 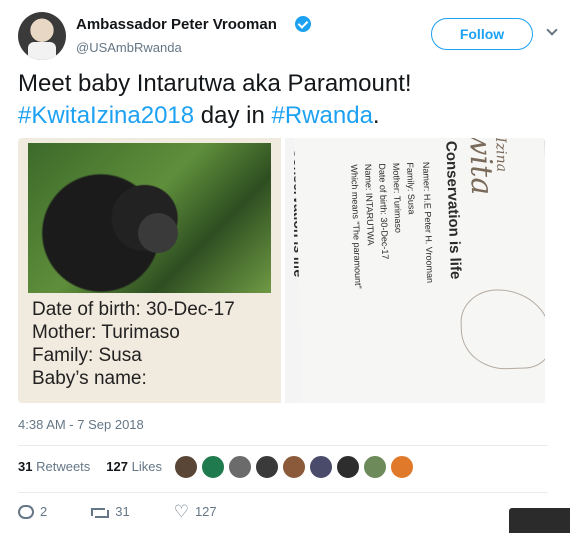 I want to click on namer-text: Namer: H.E Peter H. Vrooman, so click(x=428, y=222).